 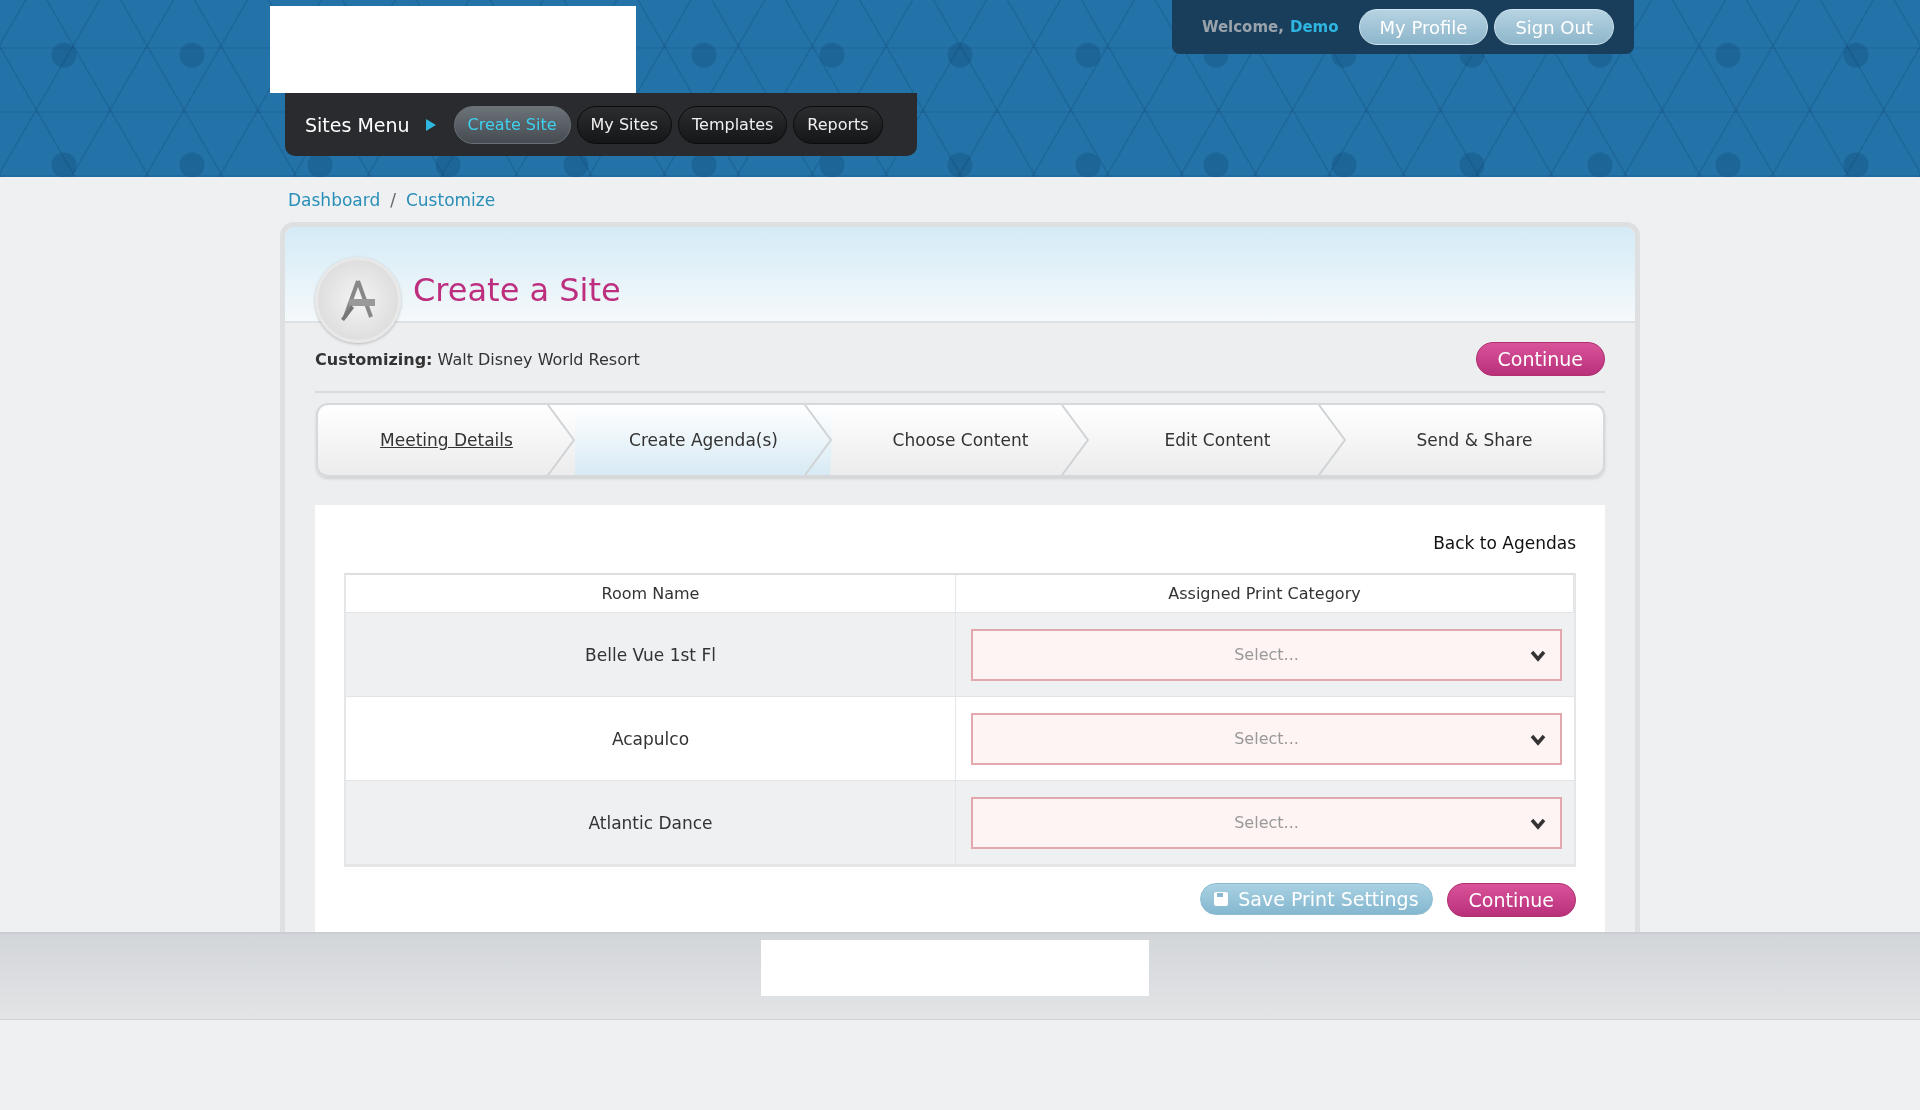 I want to click on table-cell: Atlantic Dance, so click(x=651, y=822).